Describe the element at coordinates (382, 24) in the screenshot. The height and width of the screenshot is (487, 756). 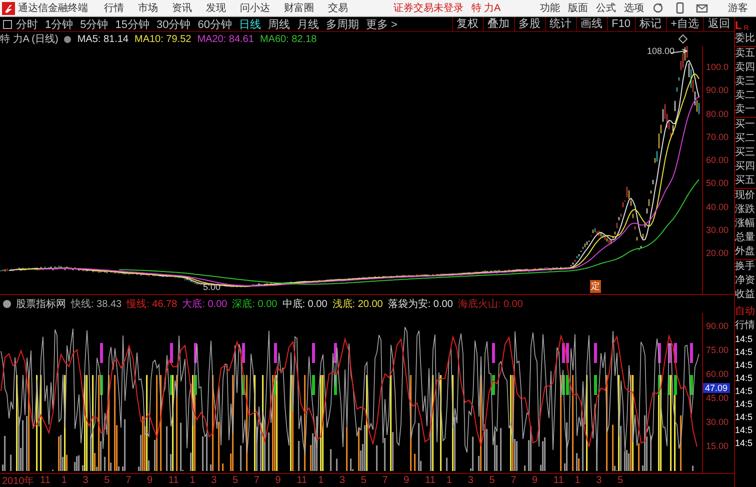
I see `period-tab: 更多 >` at that location.